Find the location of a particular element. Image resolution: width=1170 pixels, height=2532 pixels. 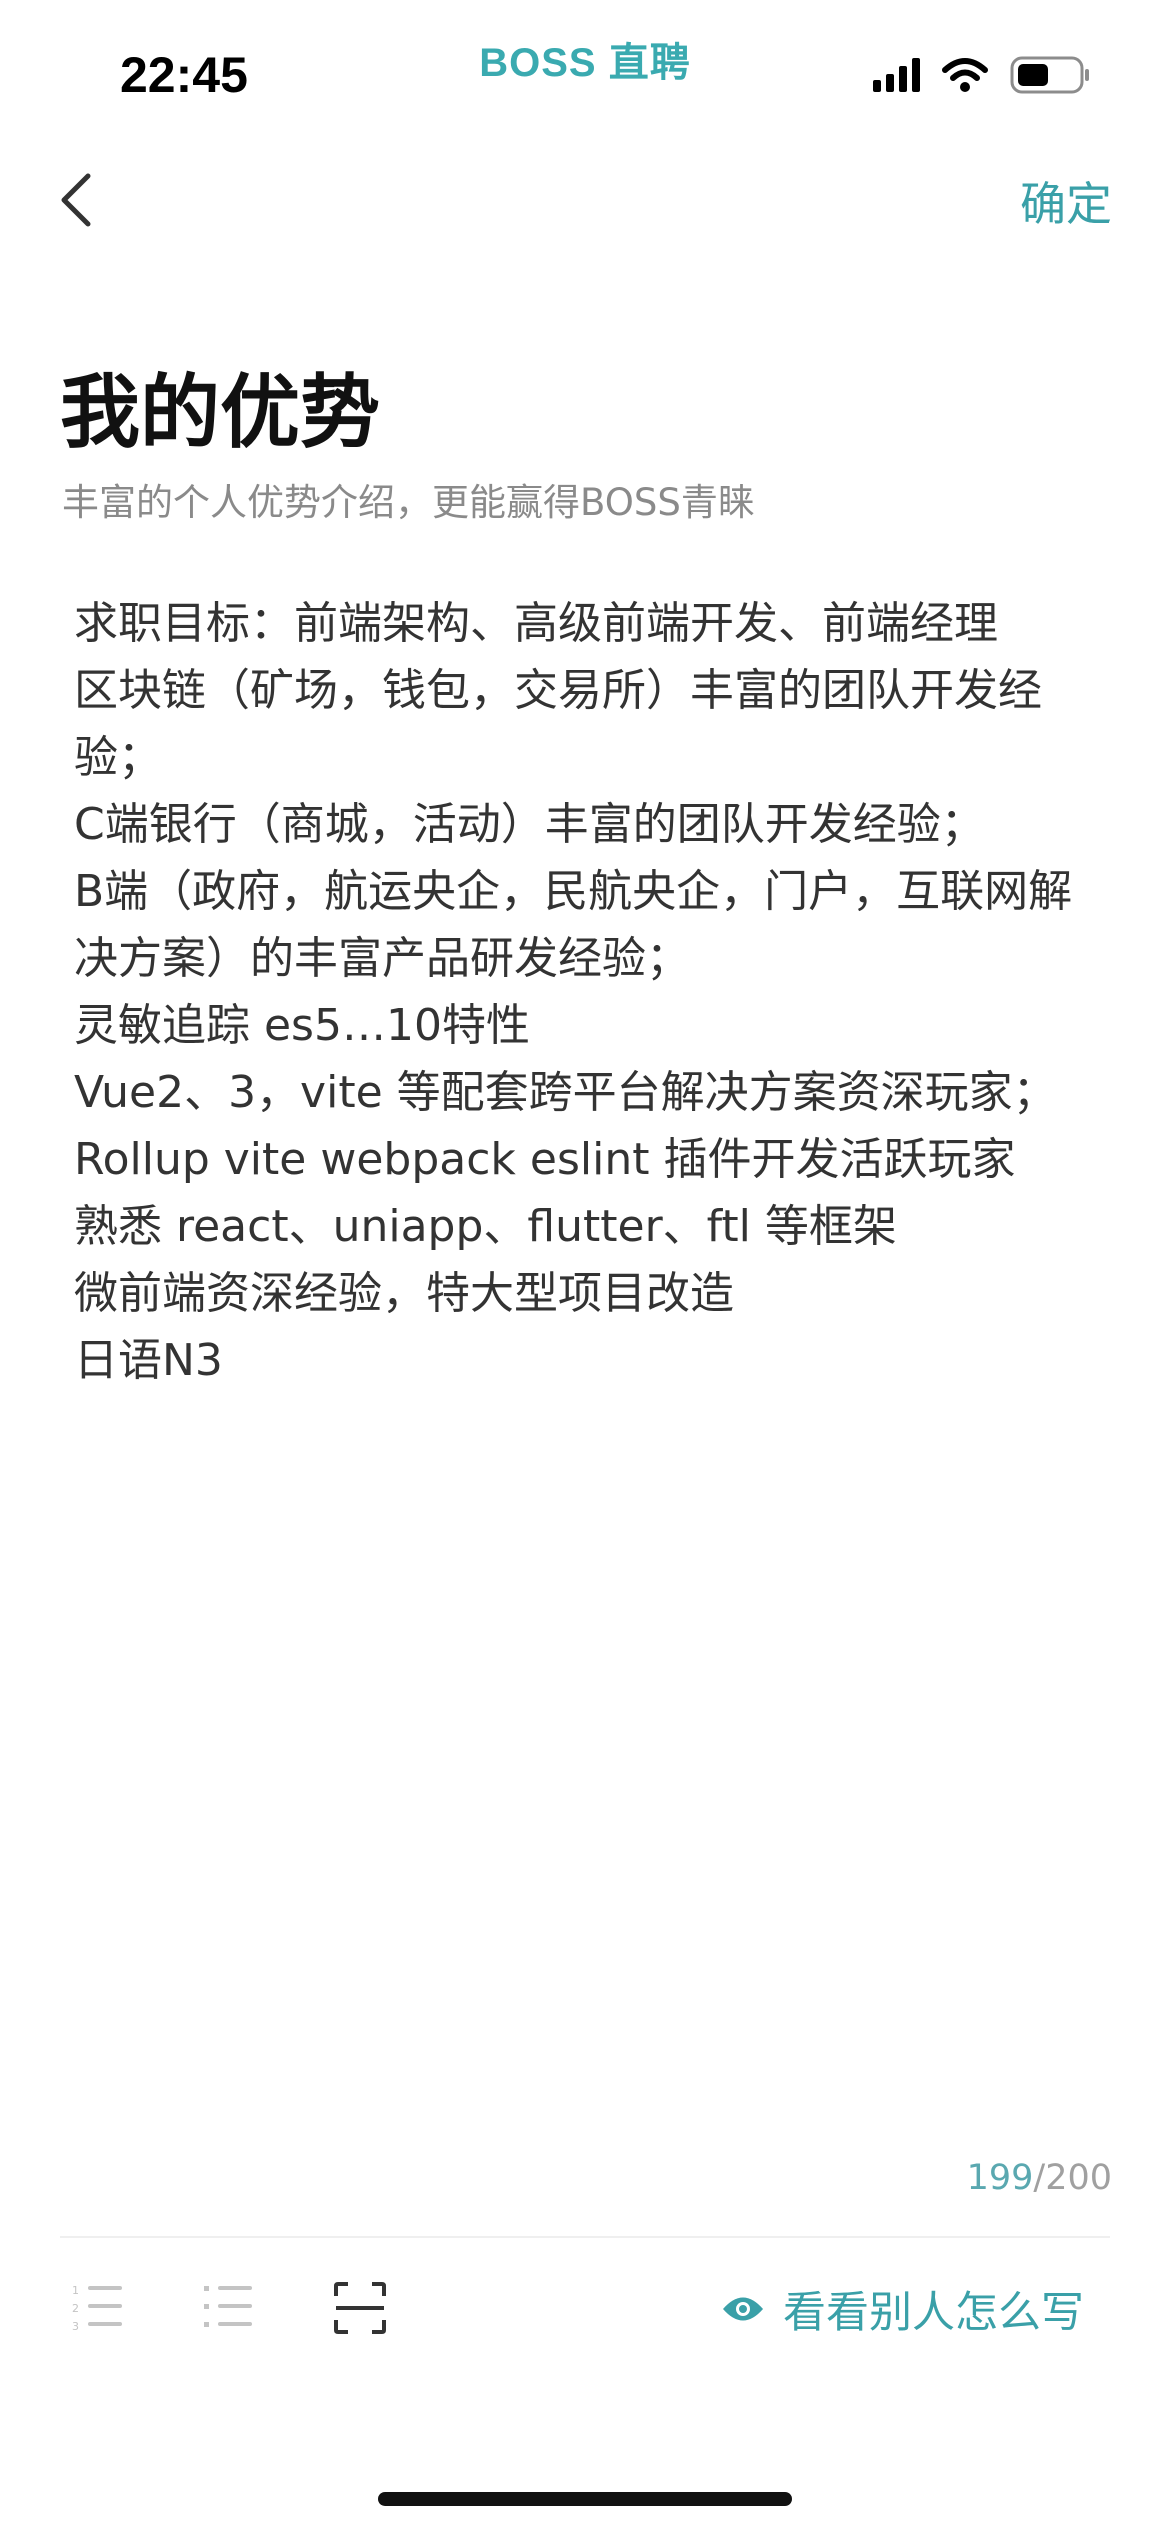

ordered-list-icon: 1 2 3 is located at coordinates (97, 2308).